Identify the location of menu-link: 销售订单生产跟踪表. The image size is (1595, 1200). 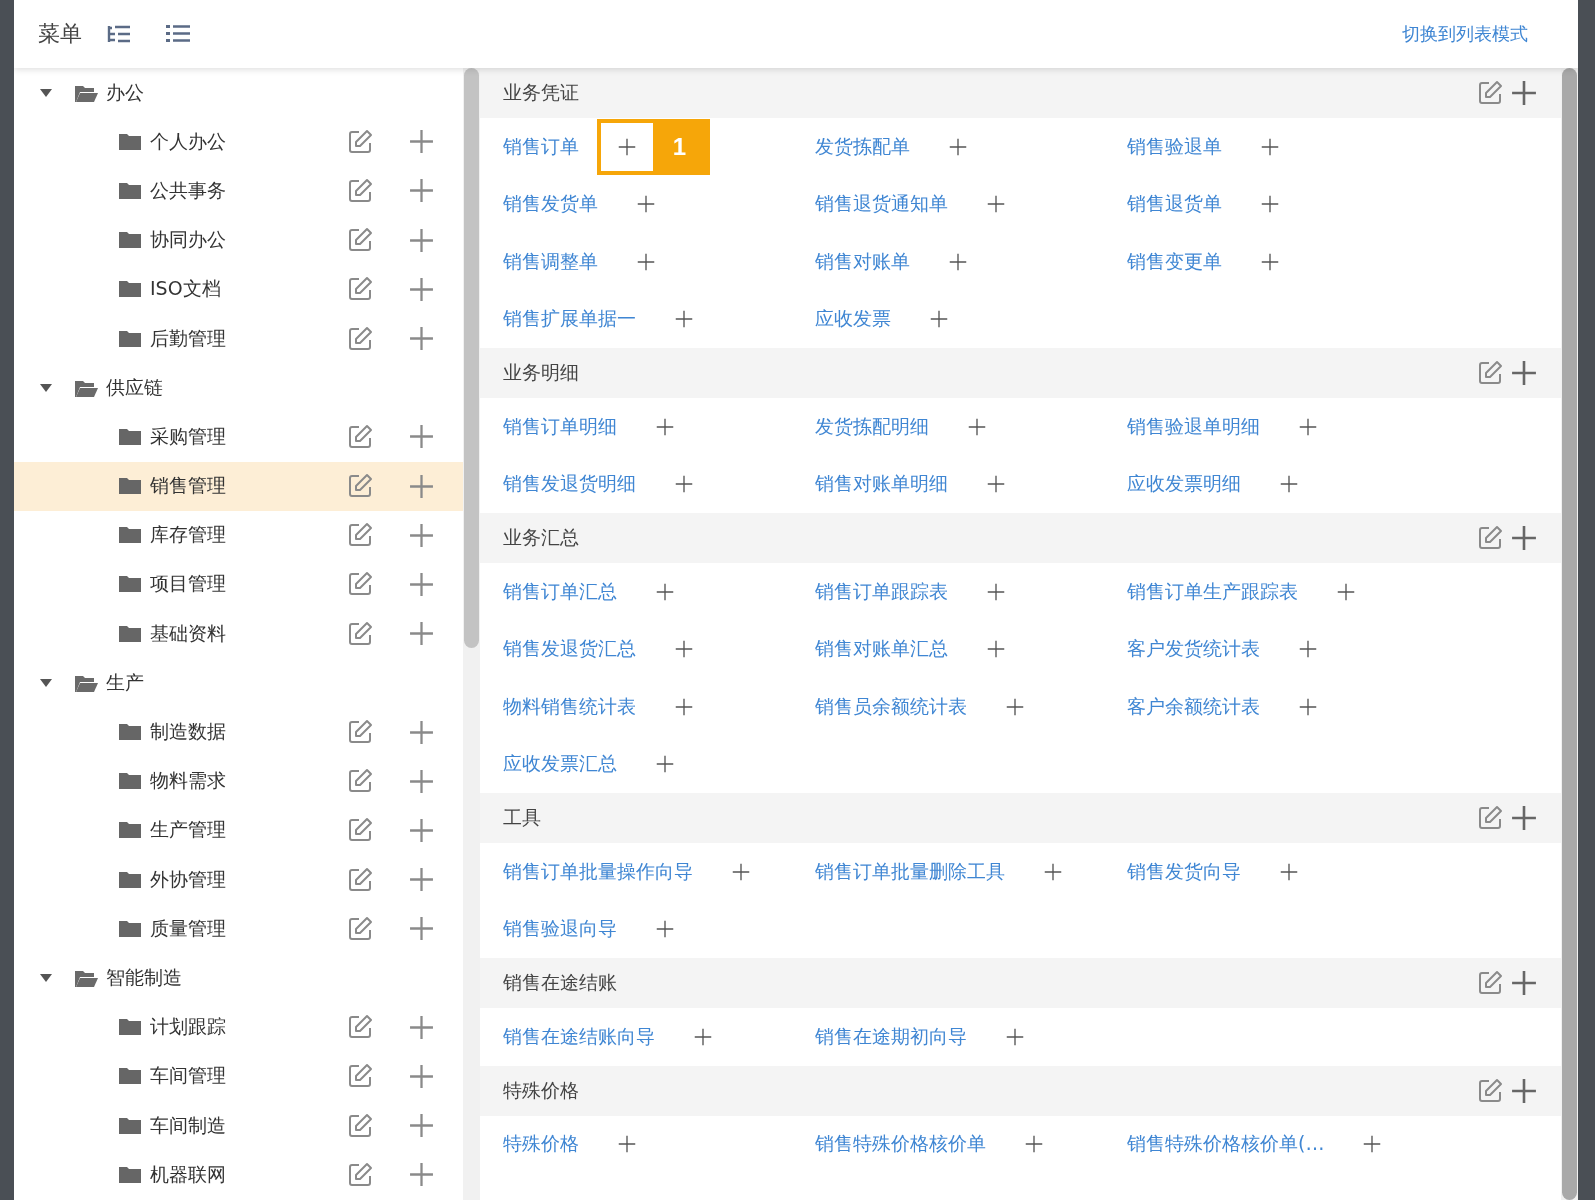
(1212, 591).